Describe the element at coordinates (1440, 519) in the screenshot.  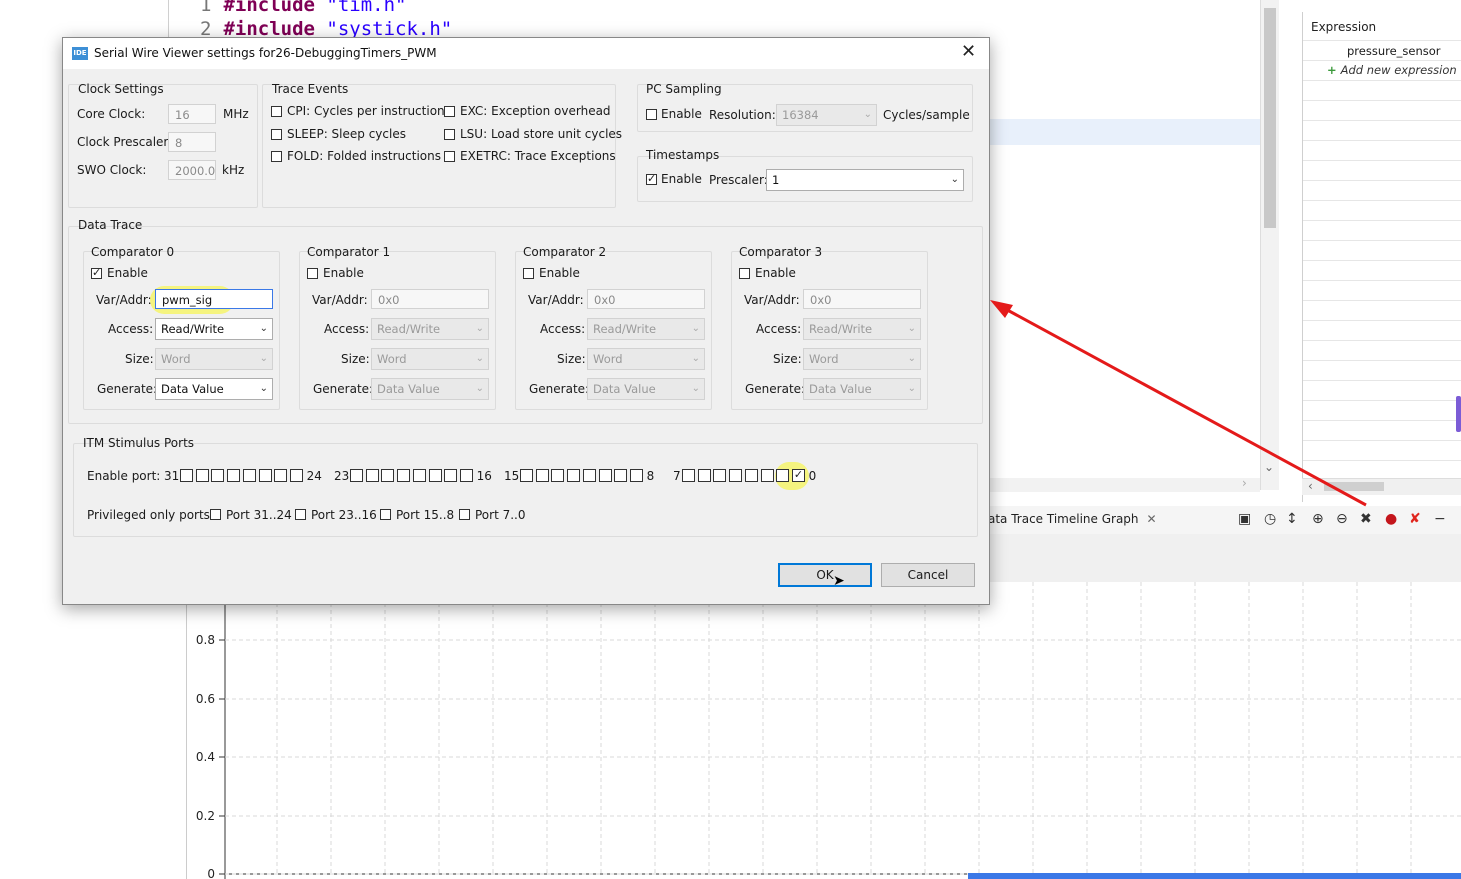
I see `minimize-icon: −` at that location.